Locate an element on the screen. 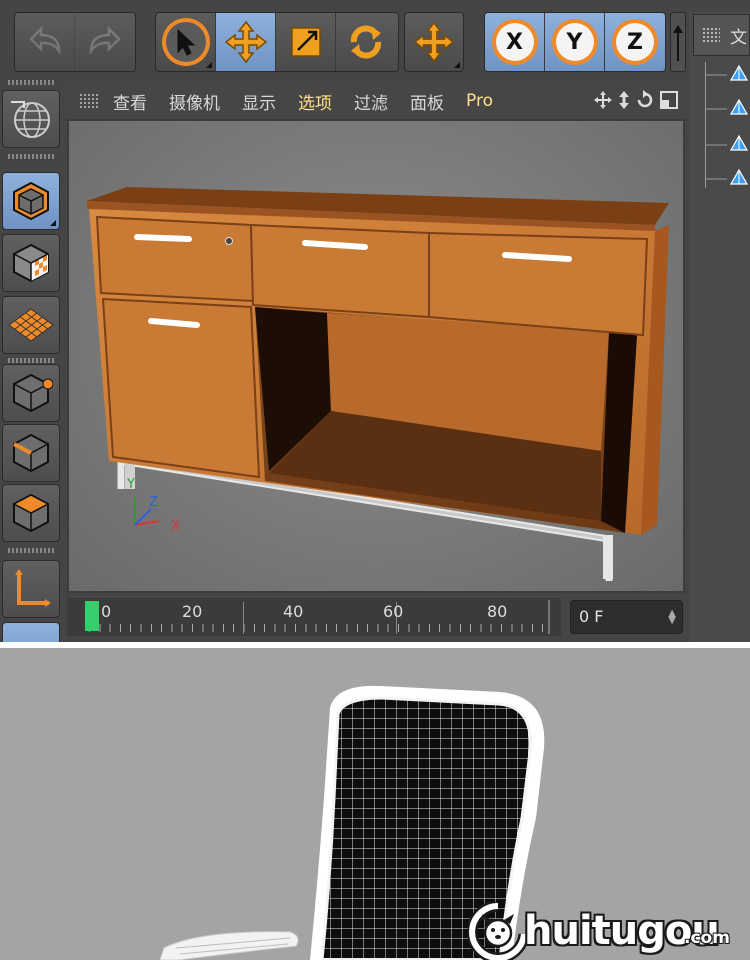  x-axis-icon: X is located at coordinates (514, 42).